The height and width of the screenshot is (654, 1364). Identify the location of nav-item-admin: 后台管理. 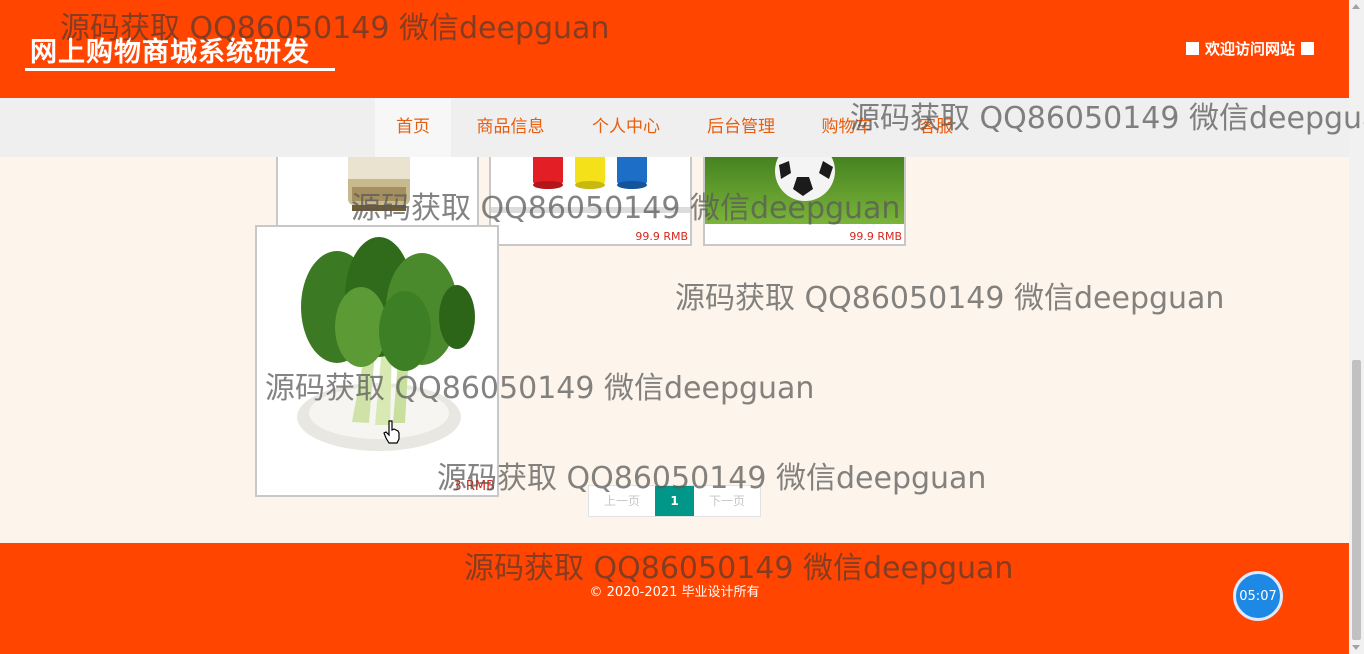
(741, 127).